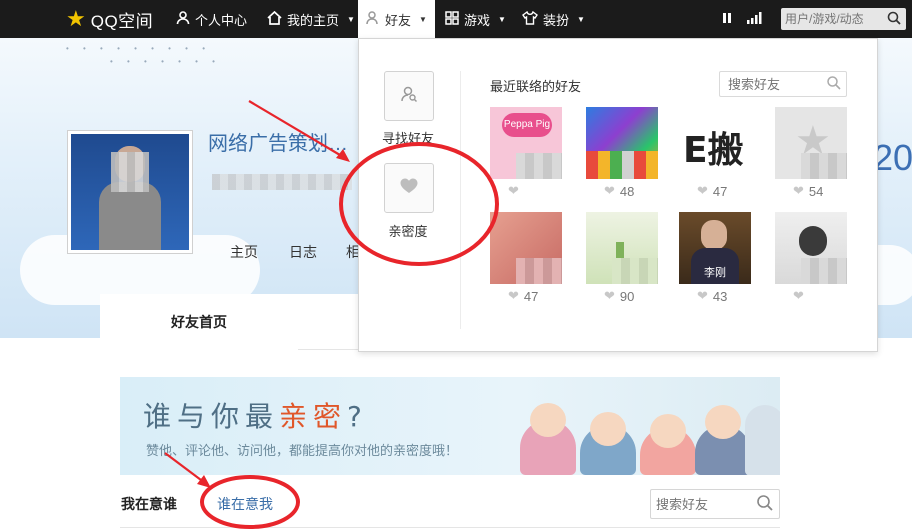 The width and height of the screenshot is (912, 531). What do you see at coordinates (408, 230) in the screenshot?
I see `intimacy-label: 亲密度` at bounding box center [408, 230].